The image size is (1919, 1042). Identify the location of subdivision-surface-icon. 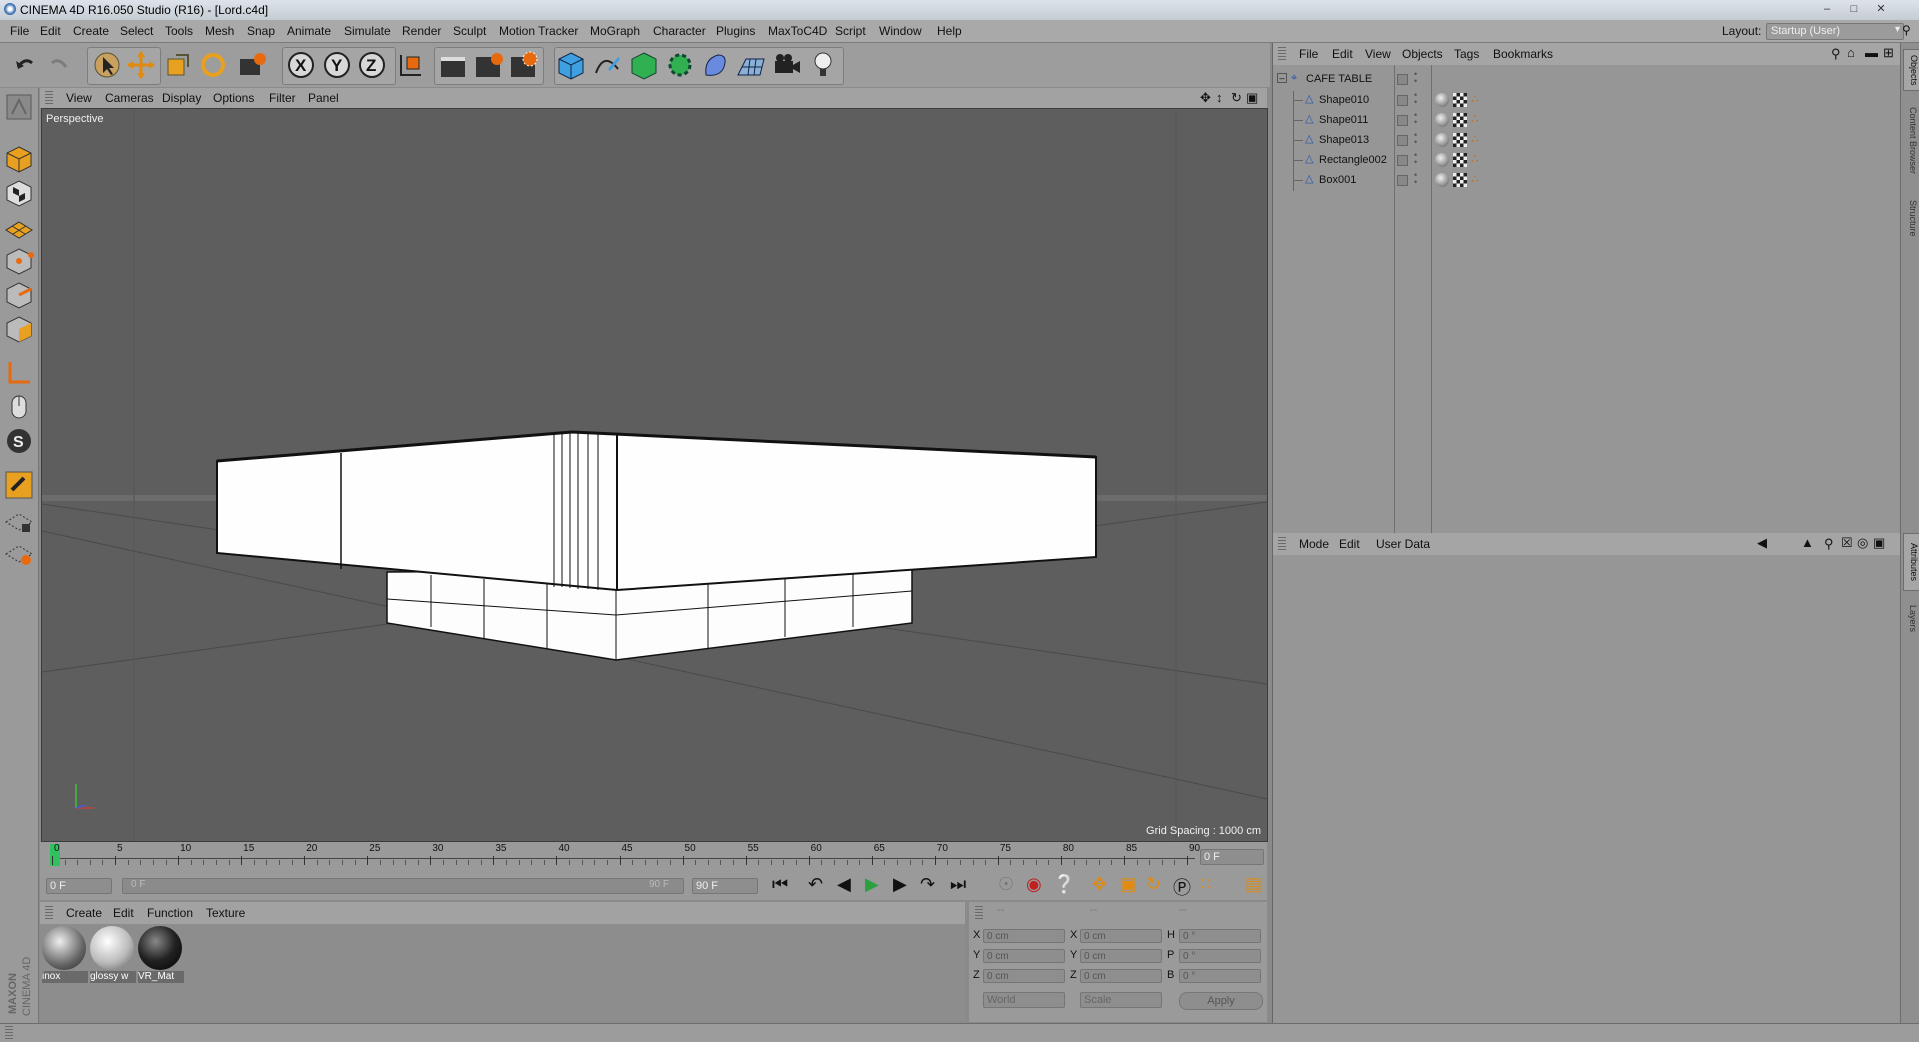
(644, 65).